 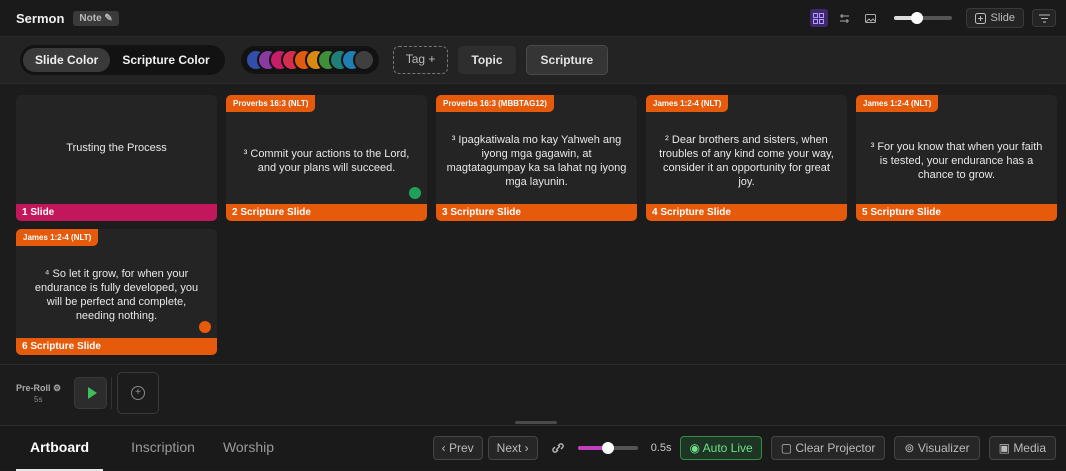 What do you see at coordinates (956, 212) in the screenshot?
I see `slide-label: 5 Scripture Slide` at bounding box center [956, 212].